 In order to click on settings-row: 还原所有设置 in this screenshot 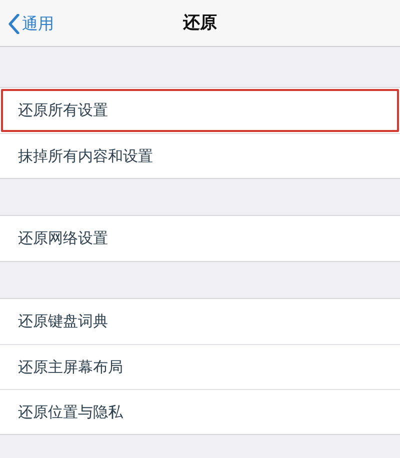, I will do `click(200, 110)`.